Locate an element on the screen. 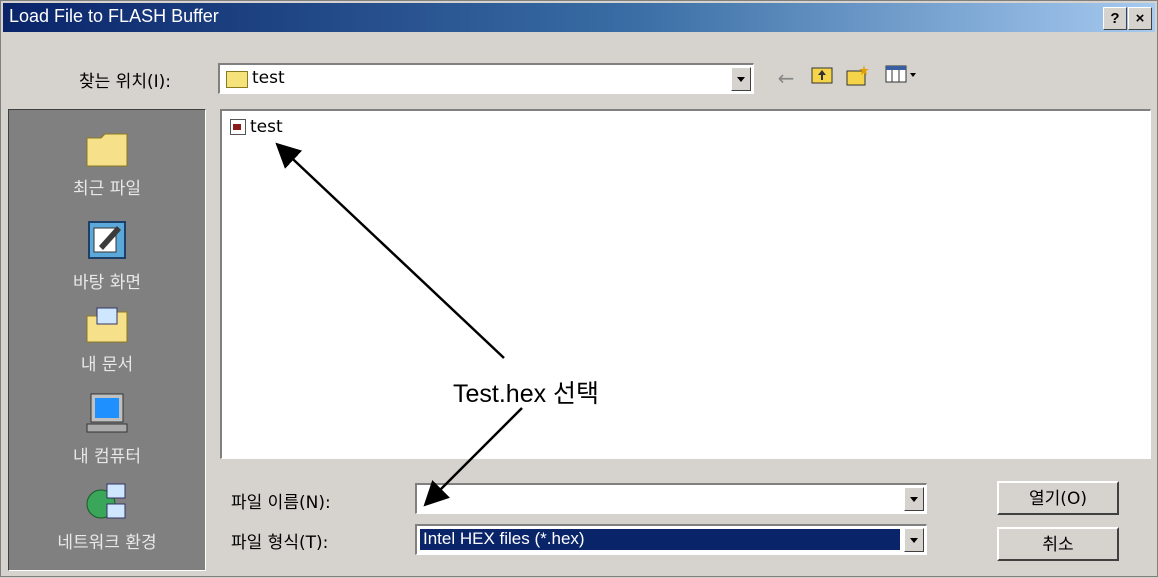  place-recent: 최근 파일 is located at coordinates (107, 164).